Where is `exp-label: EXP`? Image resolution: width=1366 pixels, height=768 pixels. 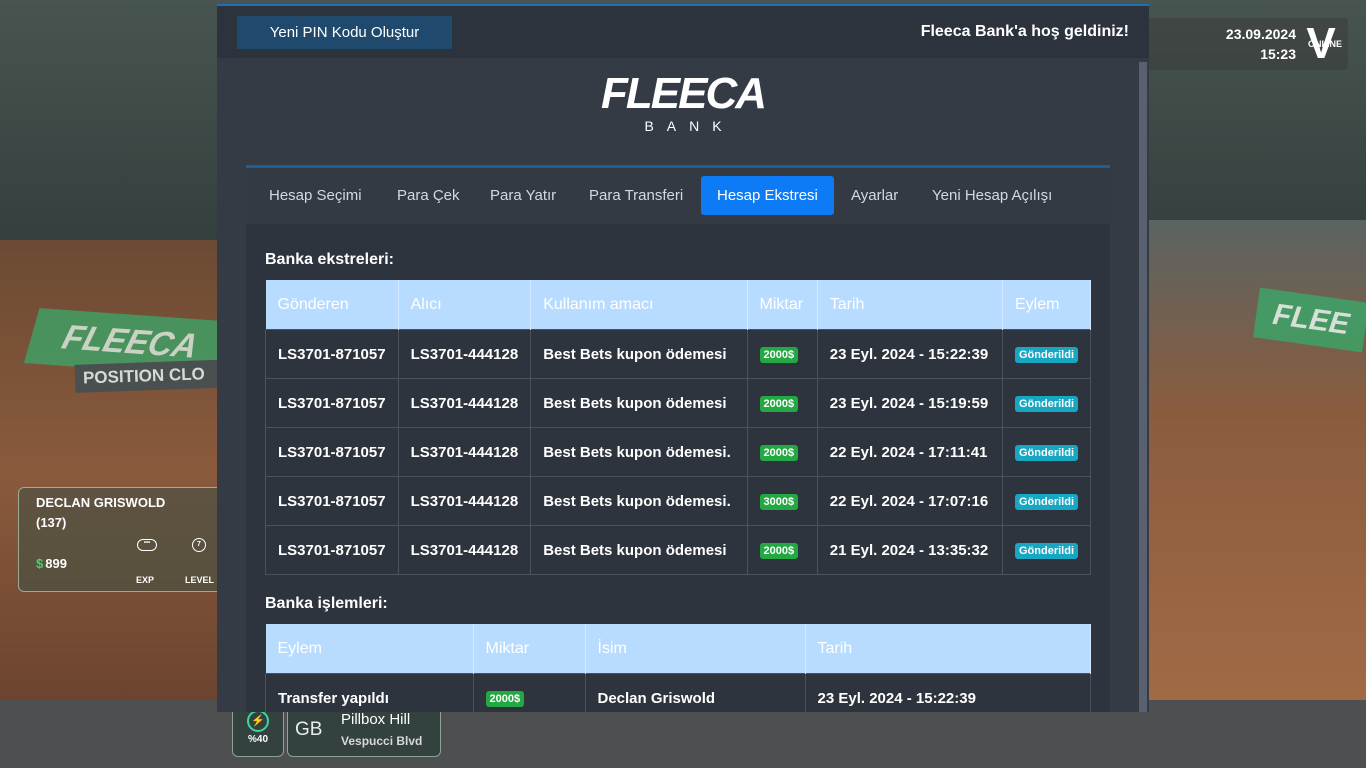 exp-label: EXP is located at coordinates (145, 580).